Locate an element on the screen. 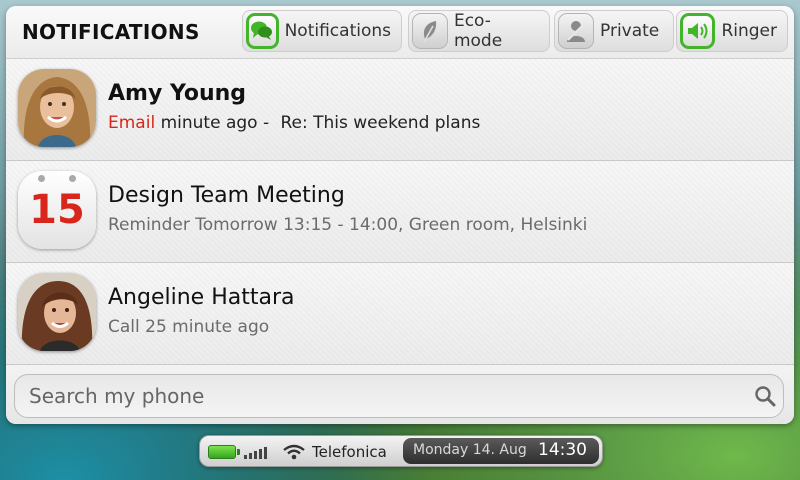 The image size is (800, 480). eco-mode-toggle: Eco-mode is located at coordinates (479, 31).